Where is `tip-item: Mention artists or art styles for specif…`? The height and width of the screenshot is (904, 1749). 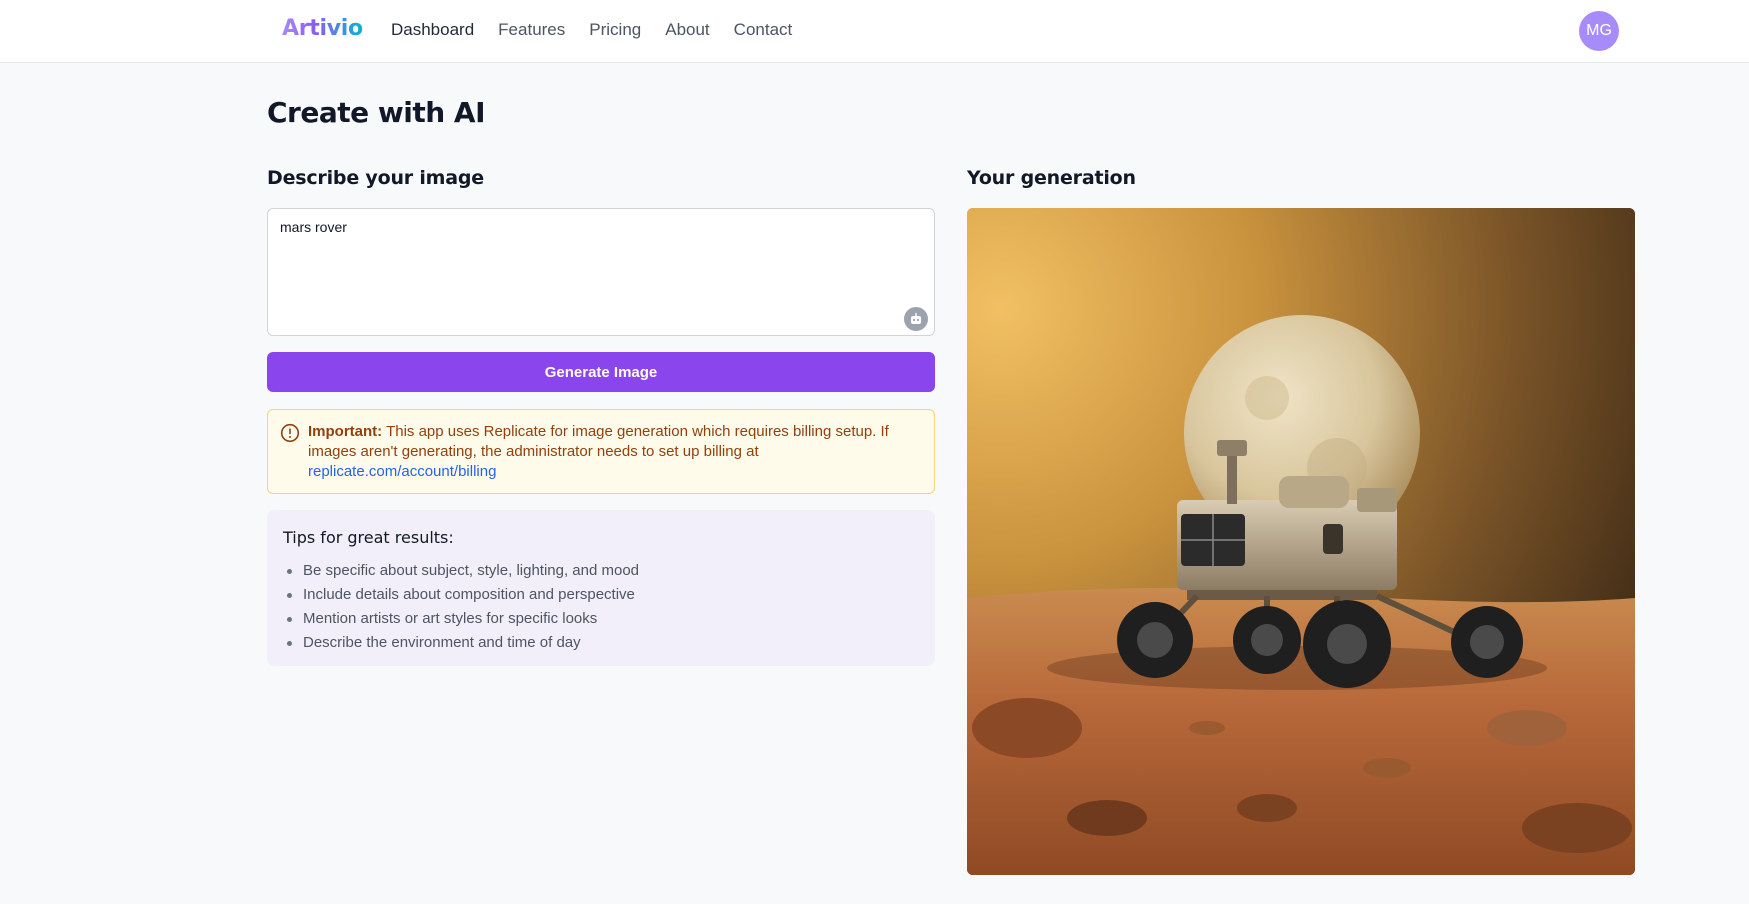
tip-item: Mention artists or art styles for specif… is located at coordinates (463, 619).